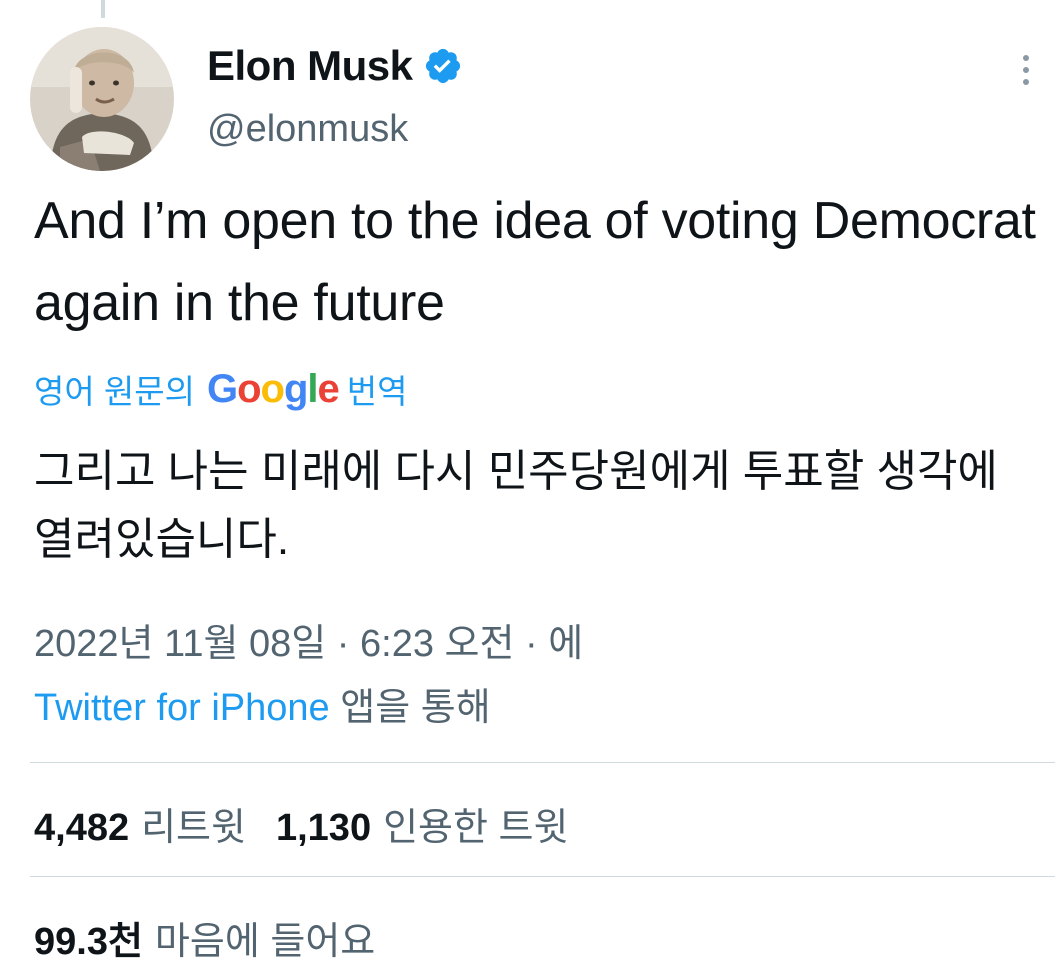 The height and width of the screenshot is (965, 1055). I want to click on thread-connector-line, so click(103, 9).